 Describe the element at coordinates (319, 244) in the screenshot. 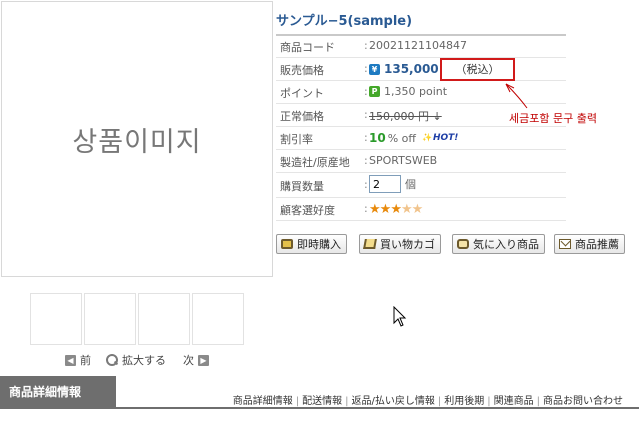

I see `buy-now-label: 即時購入` at that location.